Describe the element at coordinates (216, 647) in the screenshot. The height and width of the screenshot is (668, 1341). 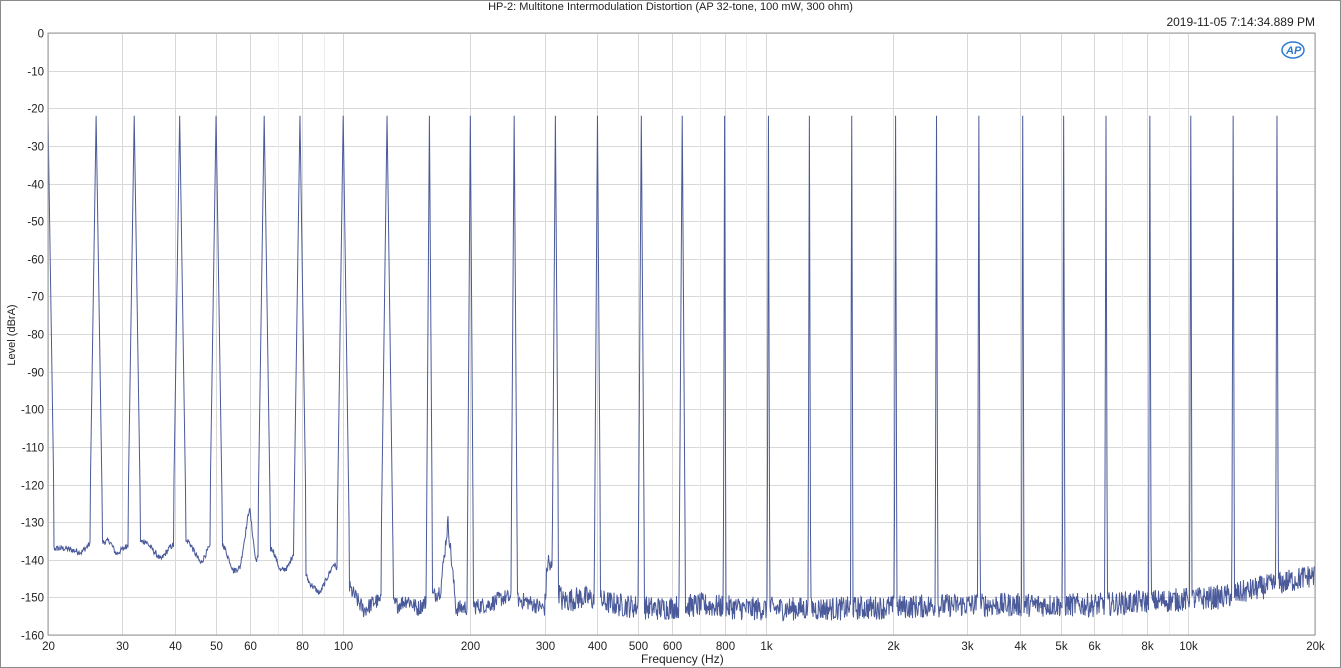
I see `x-tick-label: 50` at that location.